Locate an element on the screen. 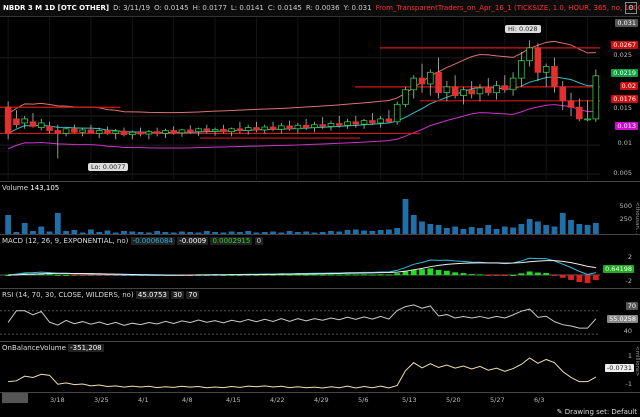 The height and width of the screenshot is (417, 640). macd-tick: 2 is located at coordinates (629, 257).